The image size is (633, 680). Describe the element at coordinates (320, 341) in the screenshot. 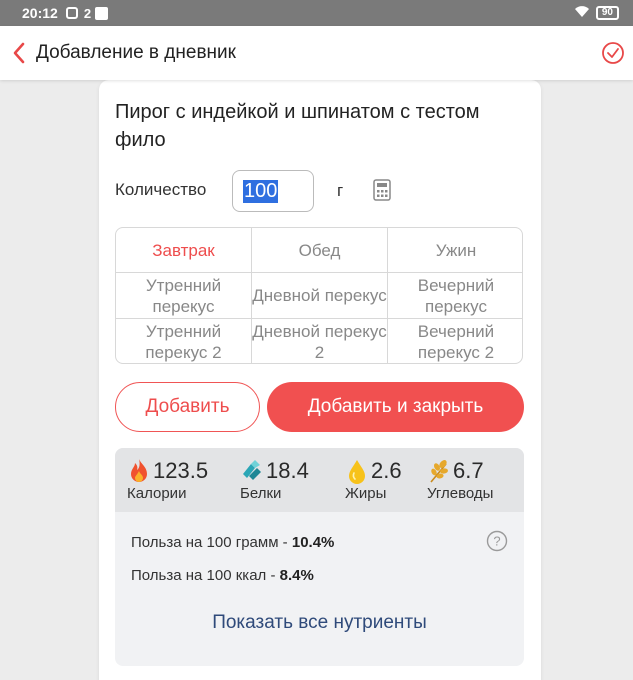

I see `meal-option-afternoon-snack-2: Дневной перекус 2` at that location.